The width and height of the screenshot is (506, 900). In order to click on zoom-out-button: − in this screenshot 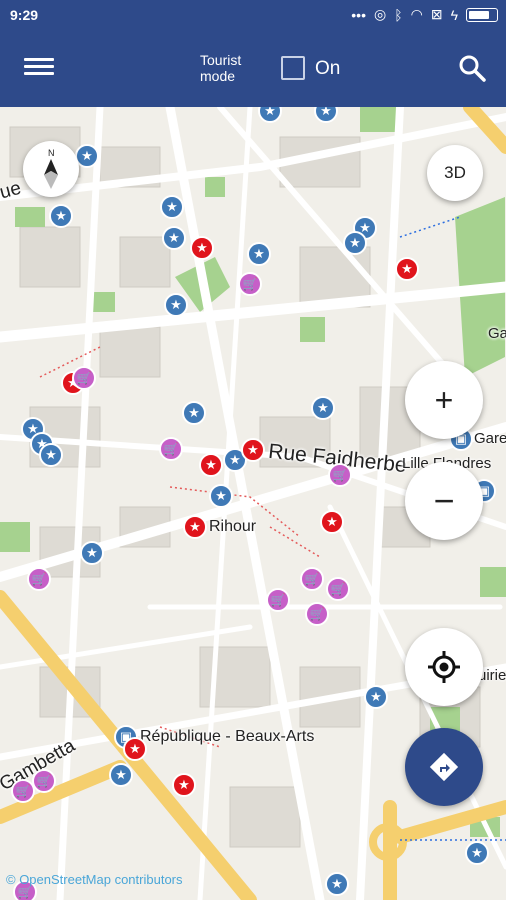, I will do `click(444, 501)`.